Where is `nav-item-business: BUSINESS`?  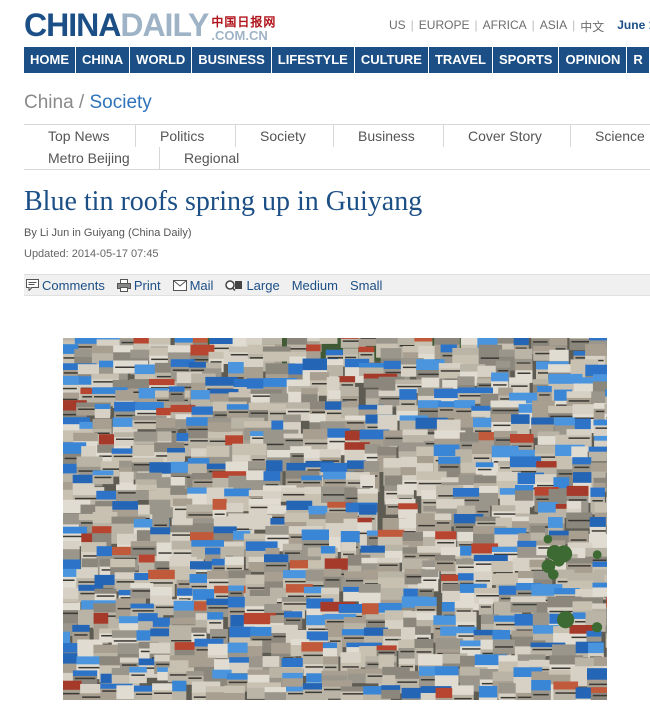
nav-item-business: BUSINESS is located at coordinates (232, 60).